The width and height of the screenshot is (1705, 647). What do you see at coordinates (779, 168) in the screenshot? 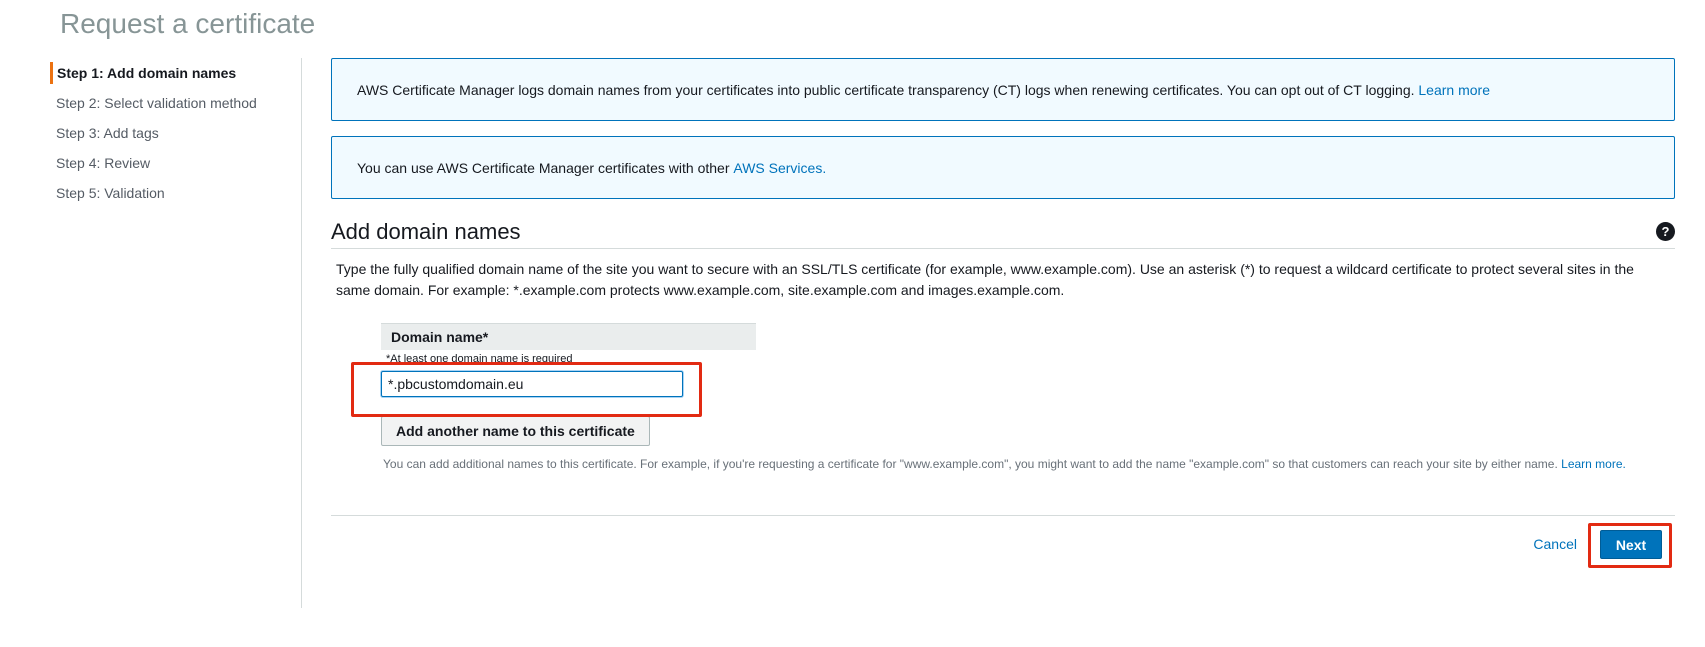
I see `aws-services-link: AWS Services.` at bounding box center [779, 168].